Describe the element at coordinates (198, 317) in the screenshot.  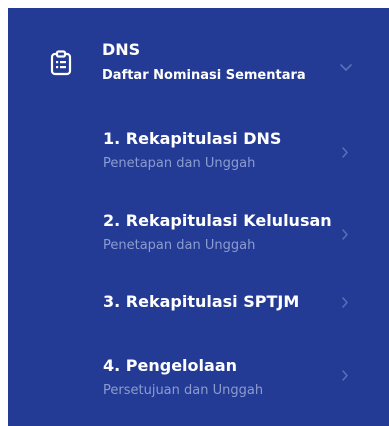
I see `menu-item-rekapitulasi-sptjm: 3. Rekapitulasi SPTJM` at that location.